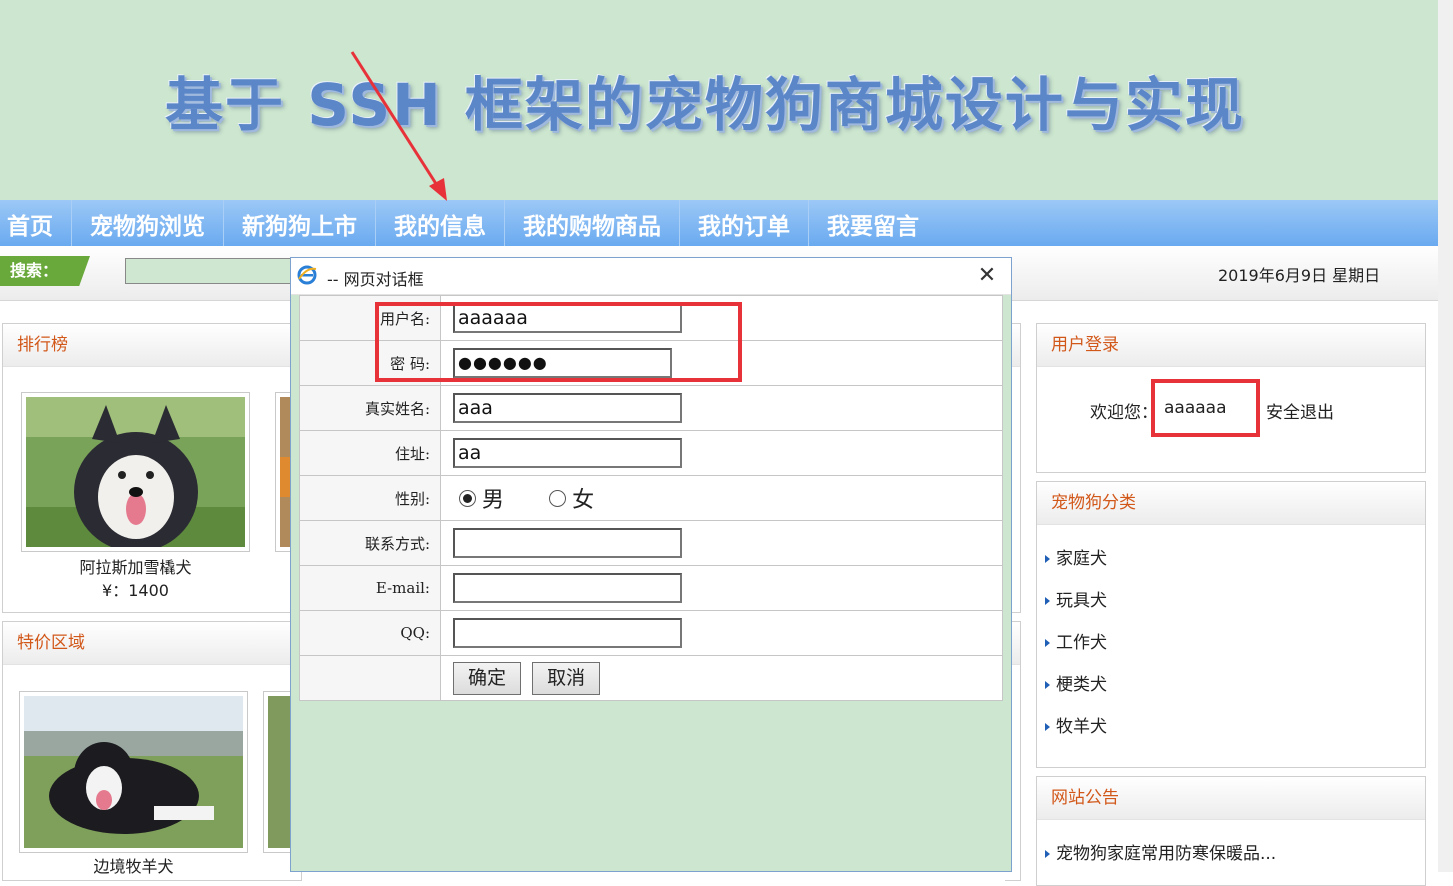 The height and width of the screenshot is (886, 1453). I want to click on search-label: 搜索：, so click(45, 271).